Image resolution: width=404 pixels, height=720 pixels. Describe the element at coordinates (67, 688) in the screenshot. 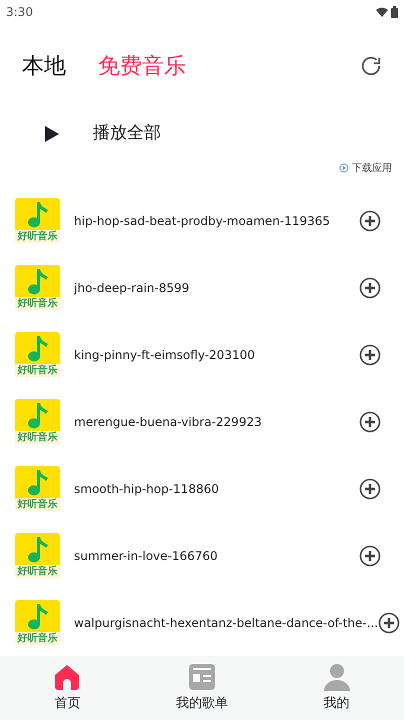

I see `nav-tab: 首页` at that location.